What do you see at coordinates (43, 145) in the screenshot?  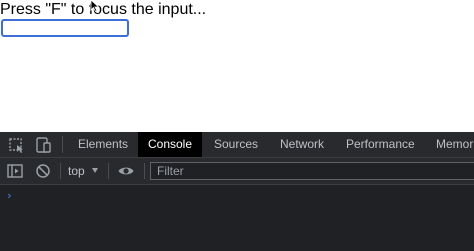 I see `device-toolbar-icon` at bounding box center [43, 145].